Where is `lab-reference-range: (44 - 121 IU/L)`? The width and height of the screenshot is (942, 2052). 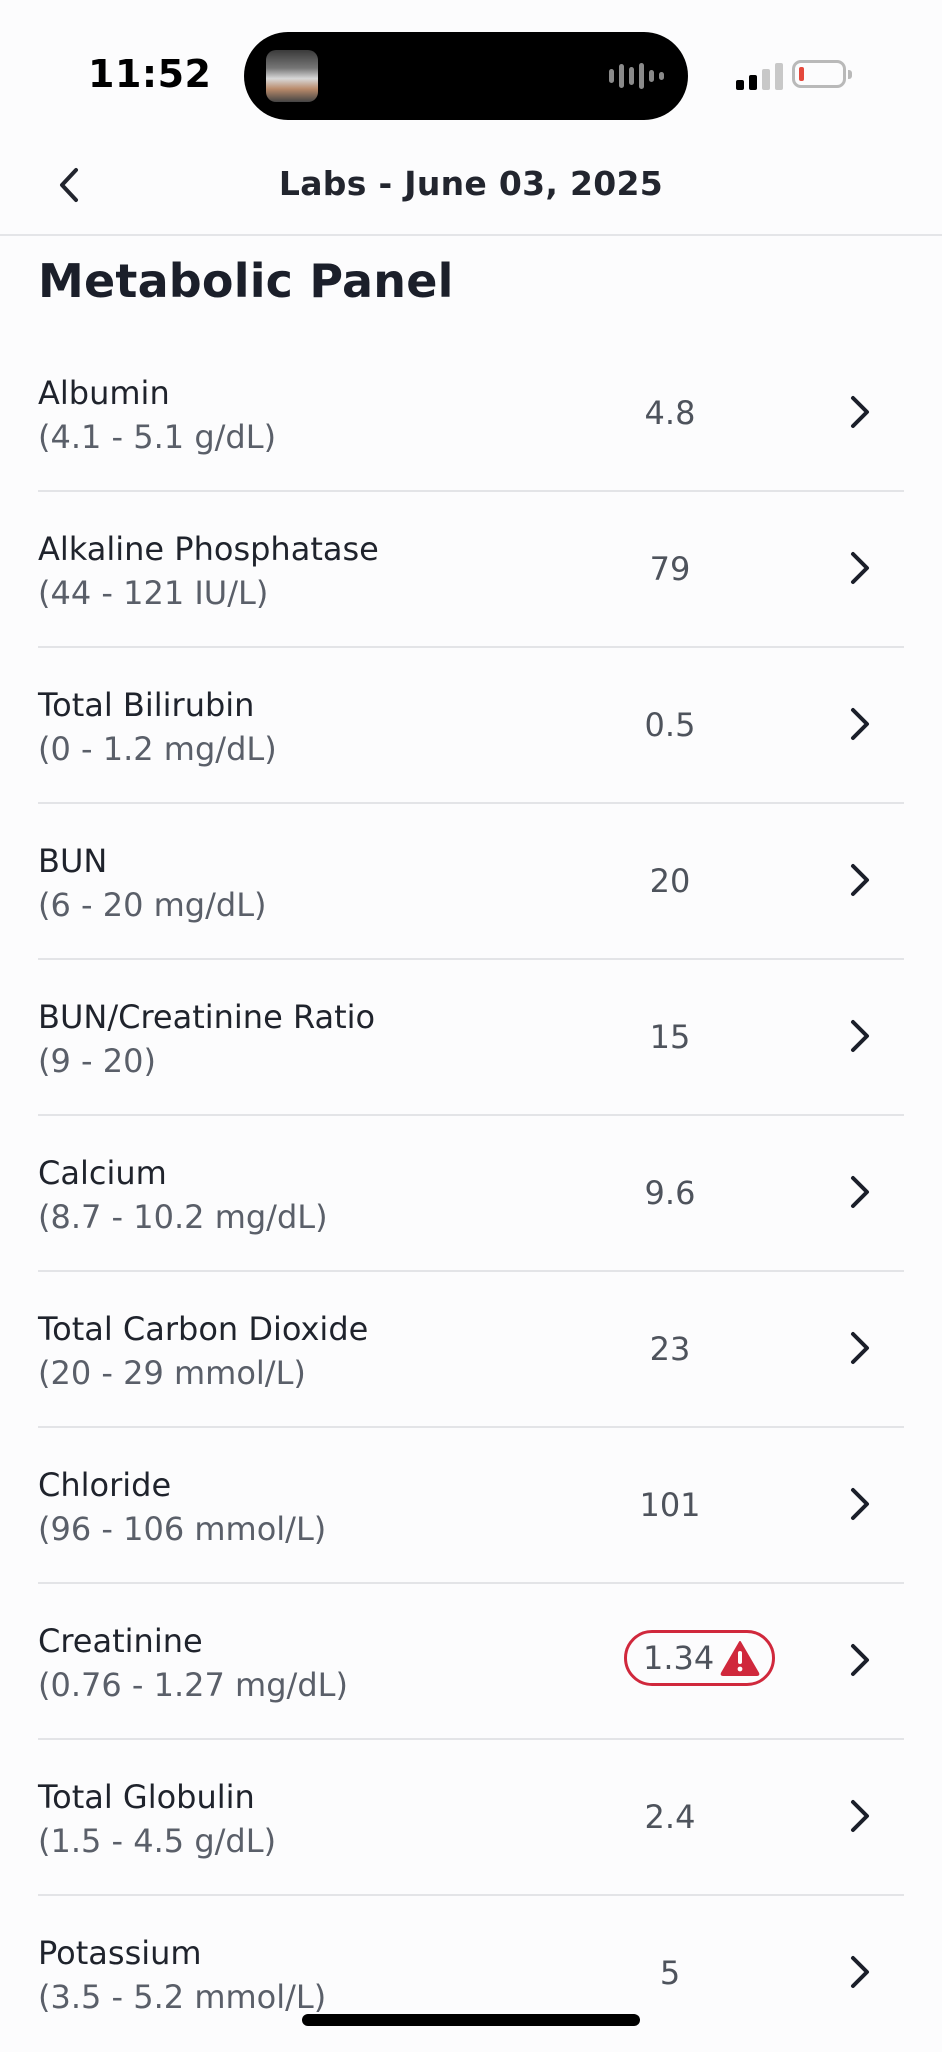
lab-reference-range: (44 - 121 IU/L) is located at coordinates (153, 593).